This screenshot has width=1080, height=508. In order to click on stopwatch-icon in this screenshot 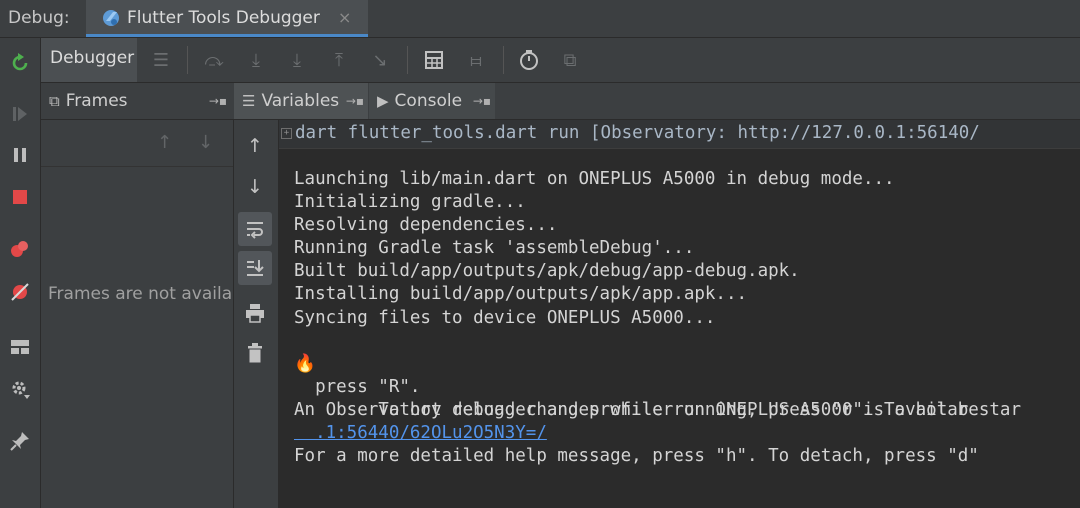, I will do `click(529, 60)`.